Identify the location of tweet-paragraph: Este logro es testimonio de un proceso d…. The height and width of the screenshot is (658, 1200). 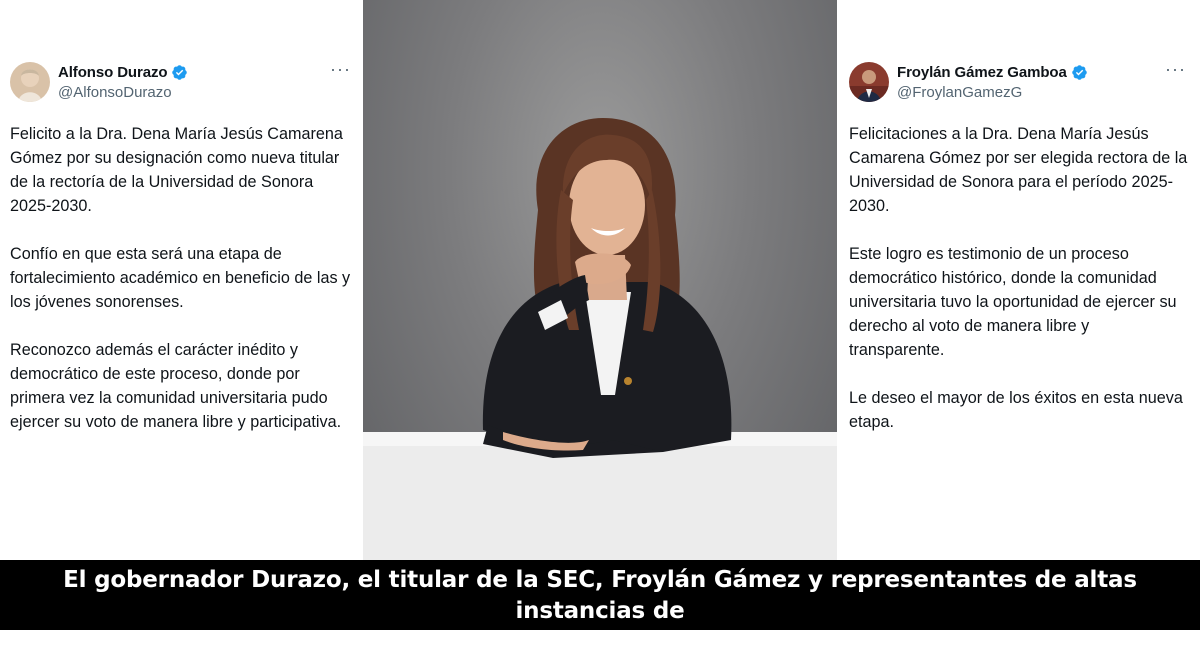
(1013, 302).